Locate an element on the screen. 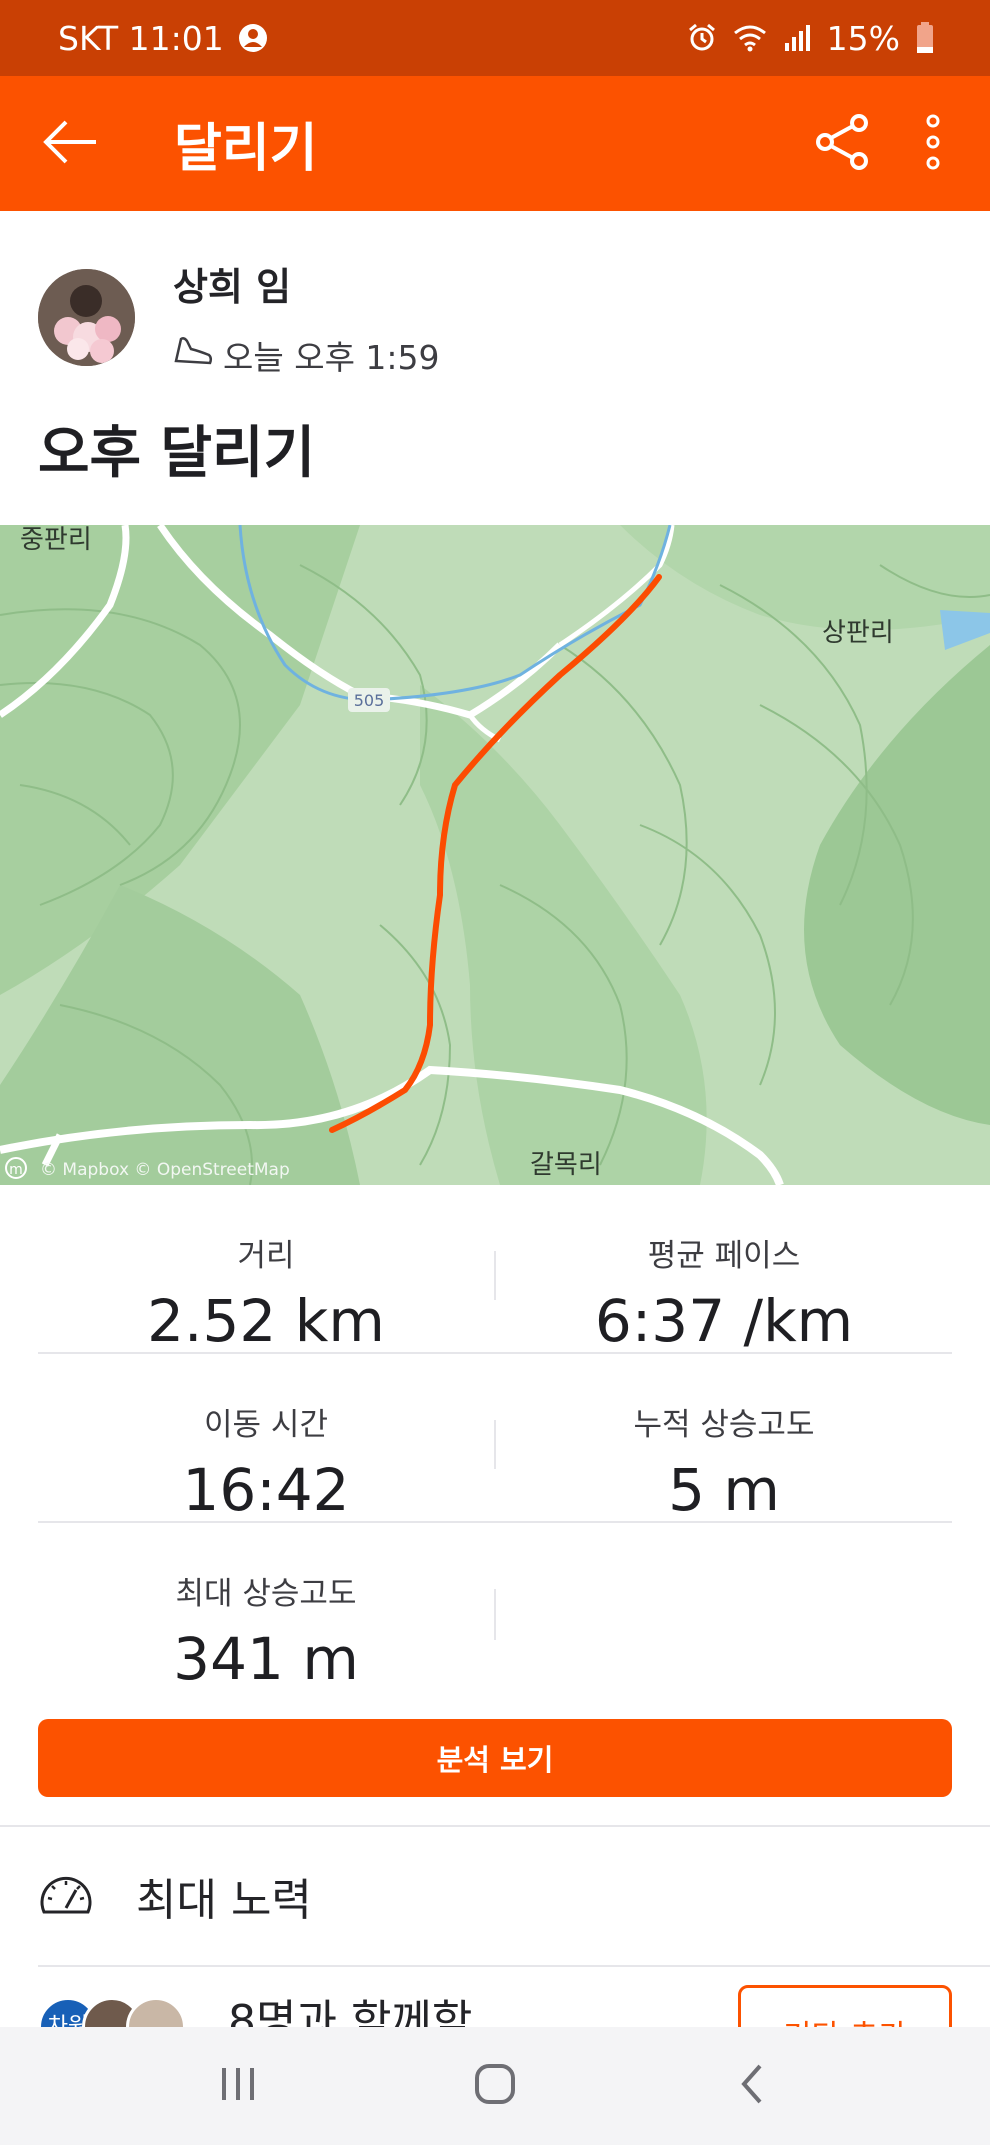 Image resolution: width=990 pixels, height=2145 pixels. more-vertical-icon is located at coordinates (933, 144).